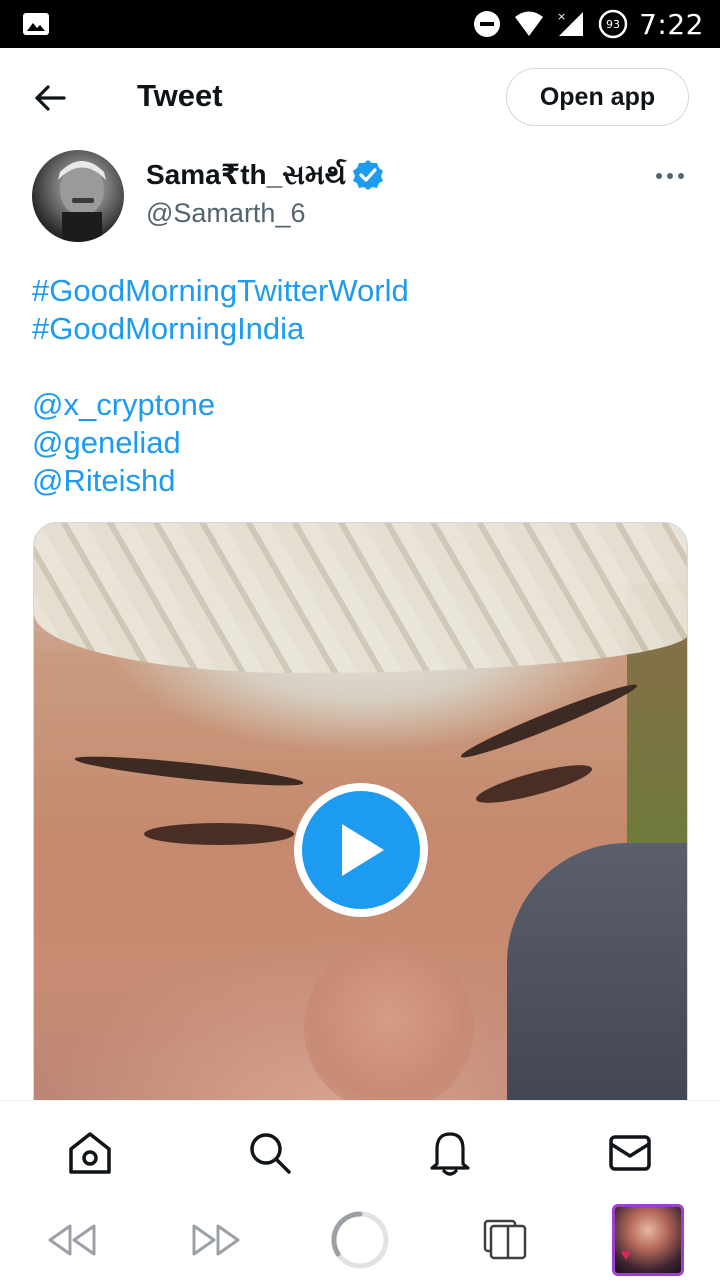 The image size is (720, 1280). I want to click on mention-link: @x_cryptone, so click(357, 405).